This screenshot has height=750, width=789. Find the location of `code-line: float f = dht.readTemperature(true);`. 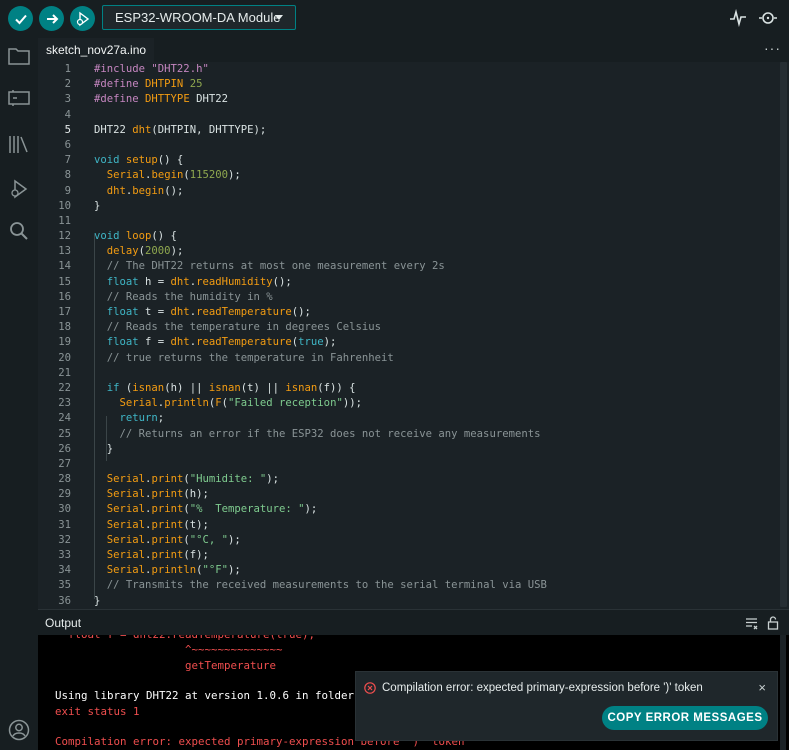

code-line: float f = dht.readTemperature(true); is located at coordinates (434, 342).